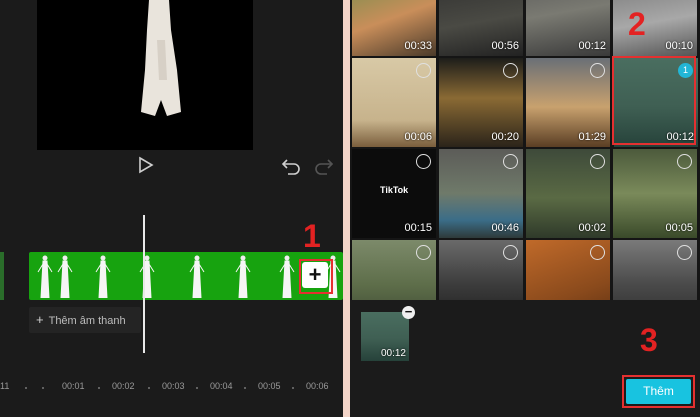 This screenshot has height=417, width=700. What do you see at coordinates (324, 167) in the screenshot?
I see `redo-icon` at bounding box center [324, 167].